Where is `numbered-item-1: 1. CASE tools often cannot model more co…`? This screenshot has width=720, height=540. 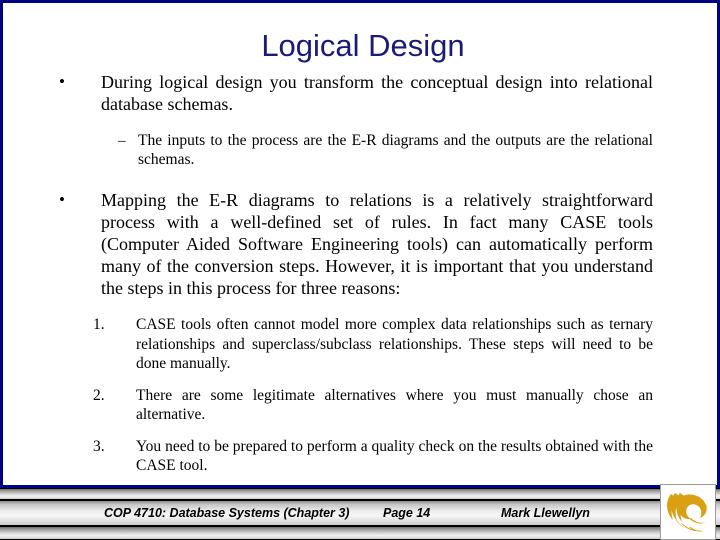 numbered-item-1: 1. CASE tools often cannot model more co… is located at coordinates (361, 344).